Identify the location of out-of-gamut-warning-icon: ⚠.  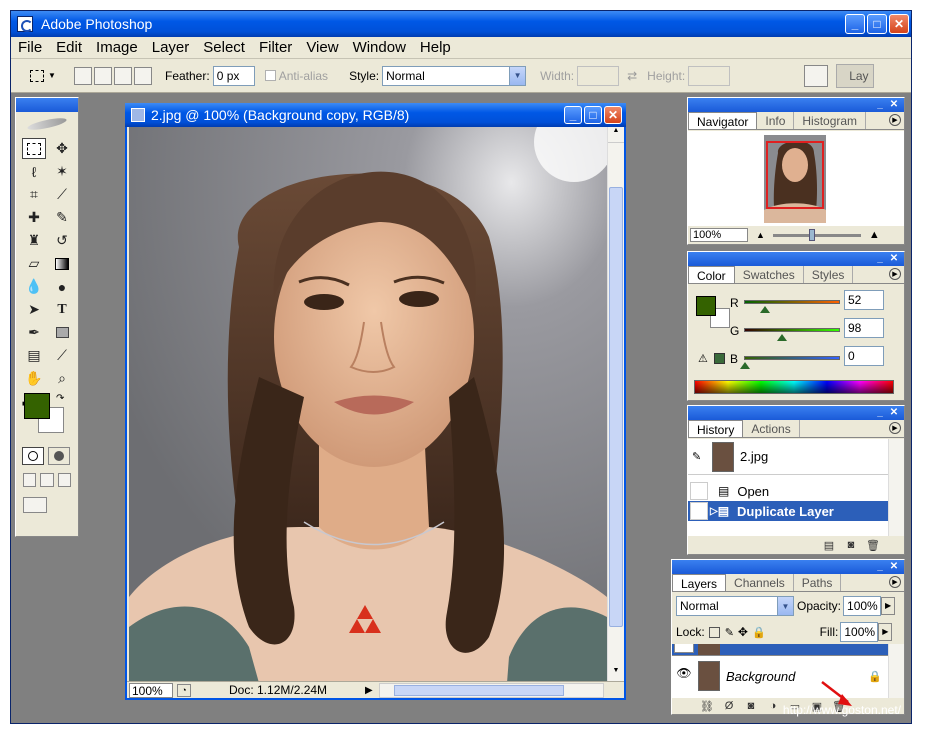
(703, 358).